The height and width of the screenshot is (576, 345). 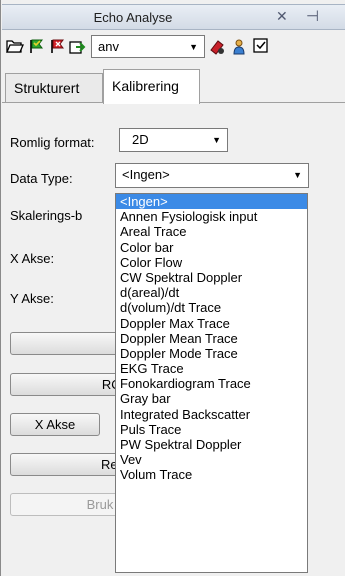 I want to click on romlig-format-label: Romlig format:, so click(x=52, y=142).